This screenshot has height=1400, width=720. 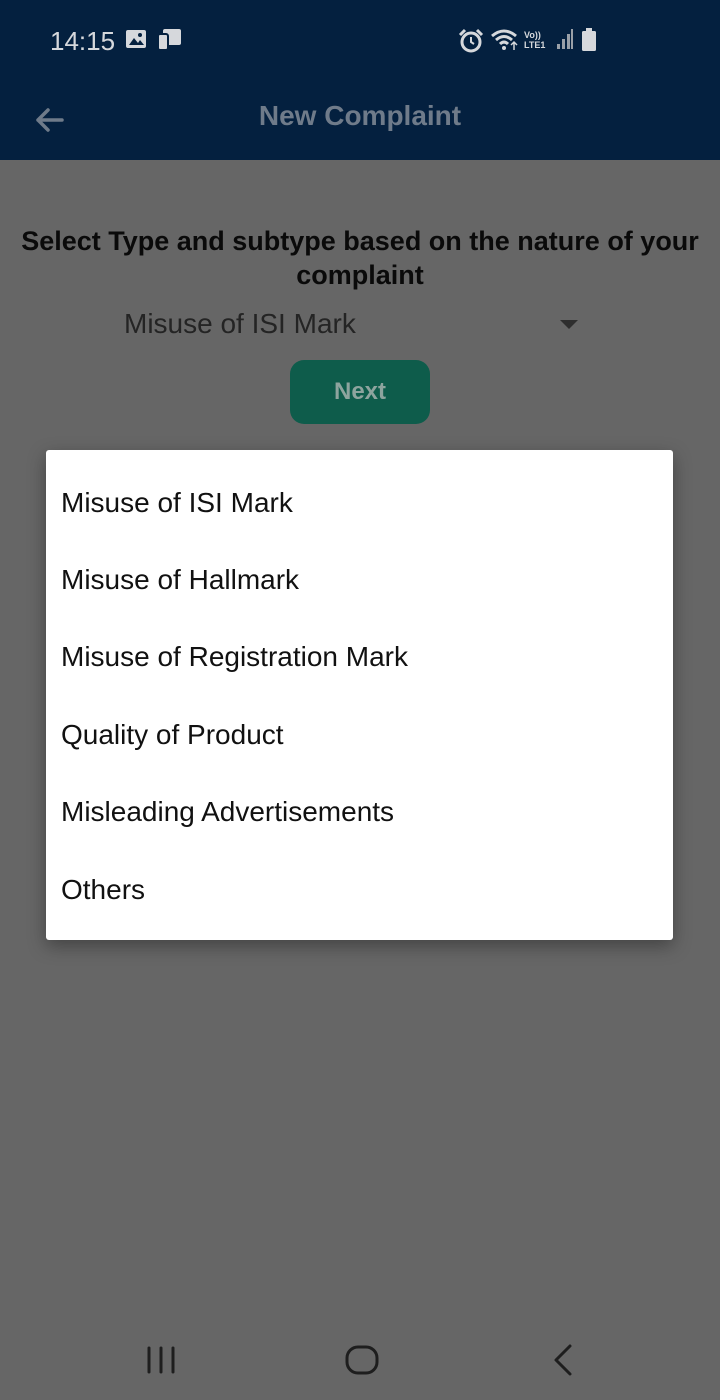 I want to click on lte-label: LTE1, so click(x=535, y=45).